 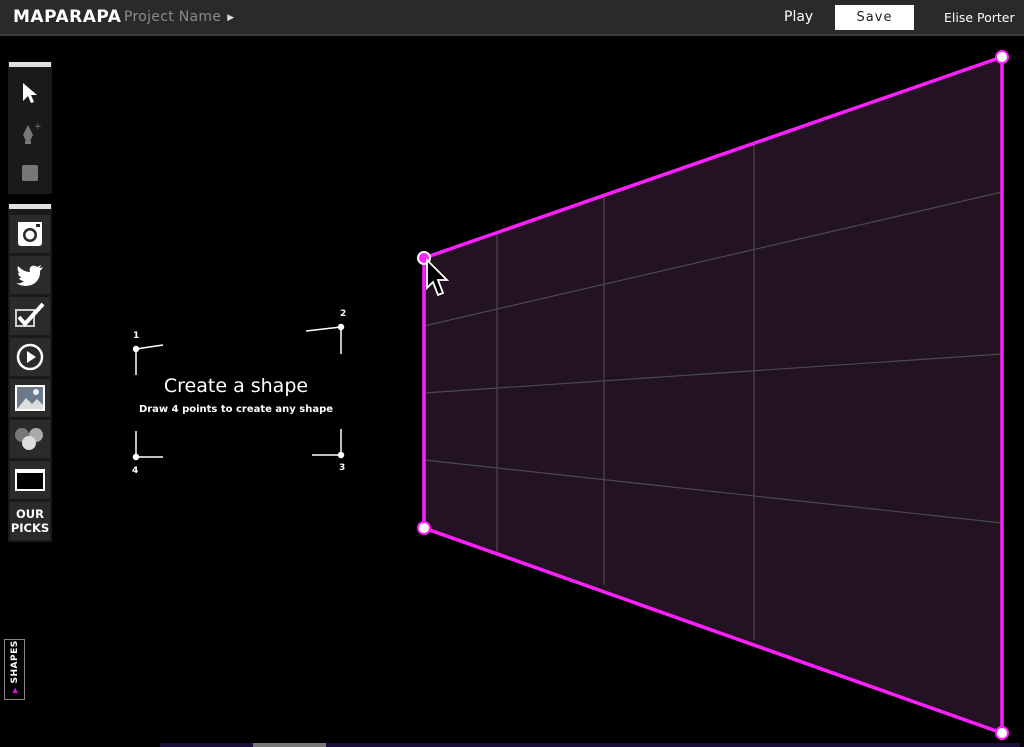 What do you see at coordinates (289, 745) in the screenshot?
I see `scrollbar-thumb` at bounding box center [289, 745].